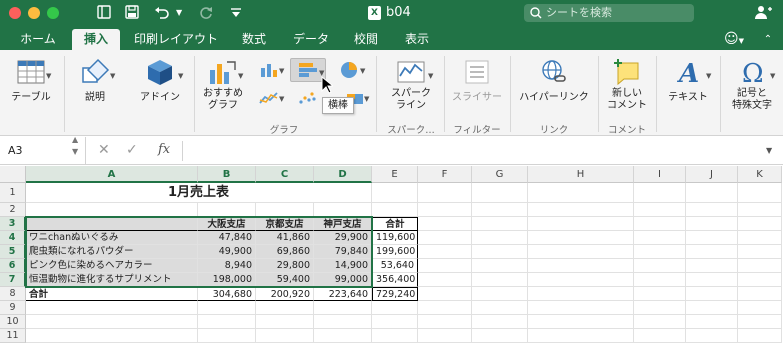 The image size is (783, 350). What do you see at coordinates (366, 39) in the screenshot?
I see `tab-review: 校閲` at bounding box center [366, 39].